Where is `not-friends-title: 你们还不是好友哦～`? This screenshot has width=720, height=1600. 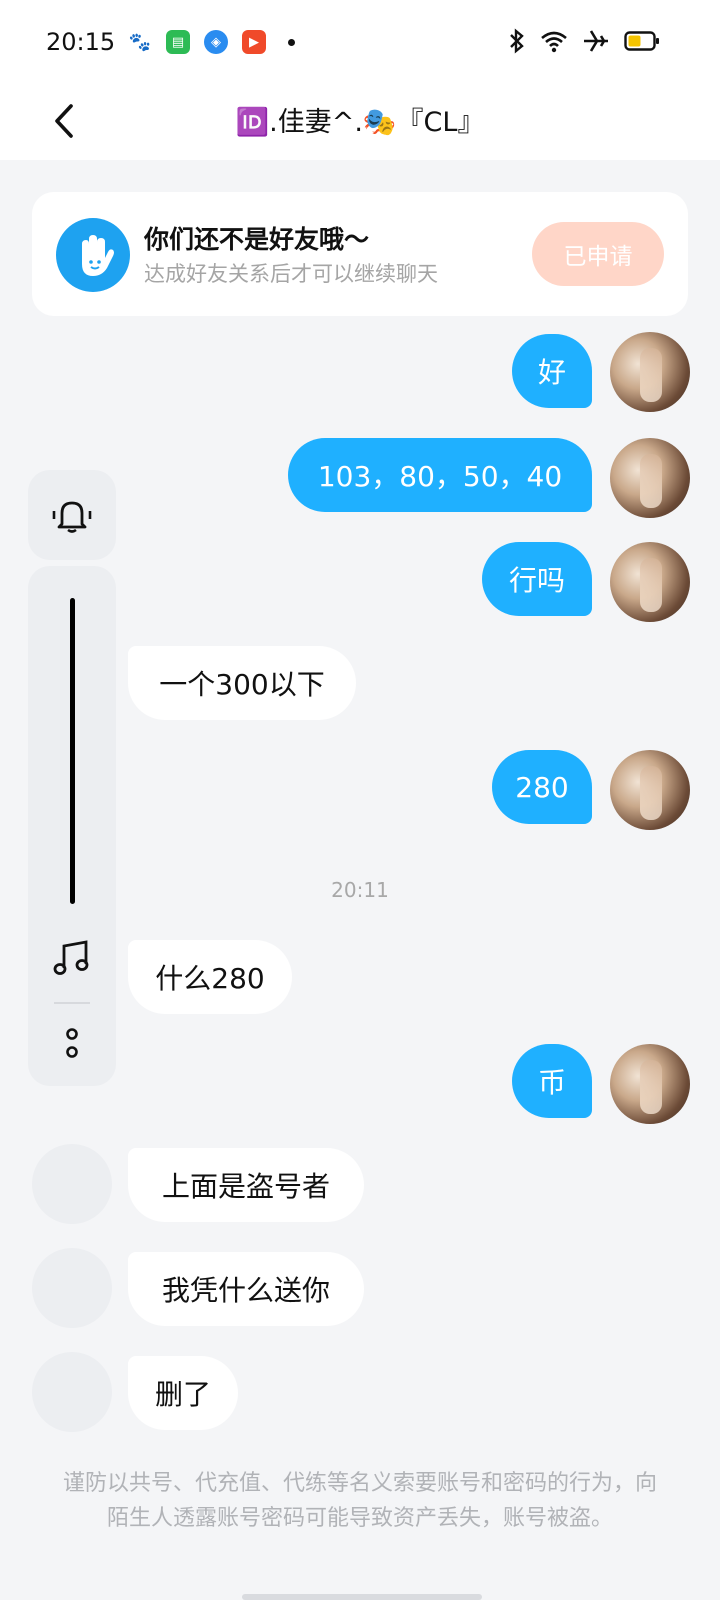 not-friends-title: 你们还不是好友哦～ is located at coordinates (257, 239).